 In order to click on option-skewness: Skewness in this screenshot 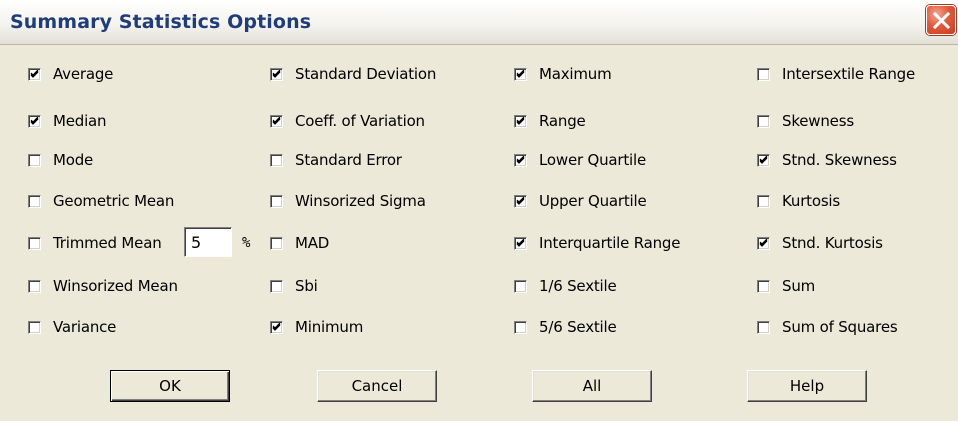, I will do `click(805, 121)`.